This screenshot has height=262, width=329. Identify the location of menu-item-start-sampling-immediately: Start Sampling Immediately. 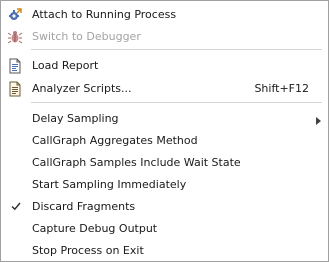
(164, 185).